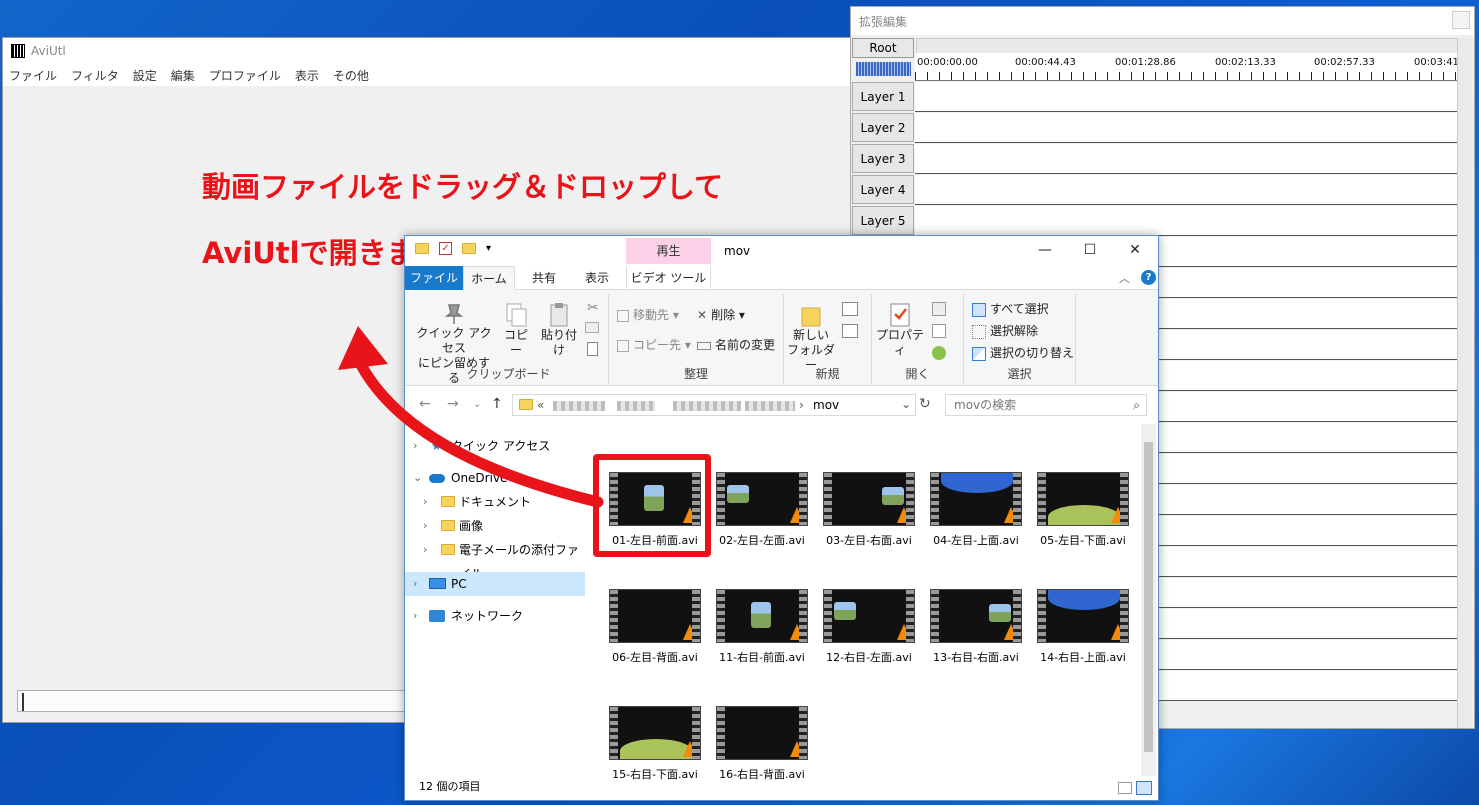 This screenshot has width=1479, height=805. What do you see at coordinates (597, 278) in the screenshot?
I see `tab-view: 表示` at bounding box center [597, 278].